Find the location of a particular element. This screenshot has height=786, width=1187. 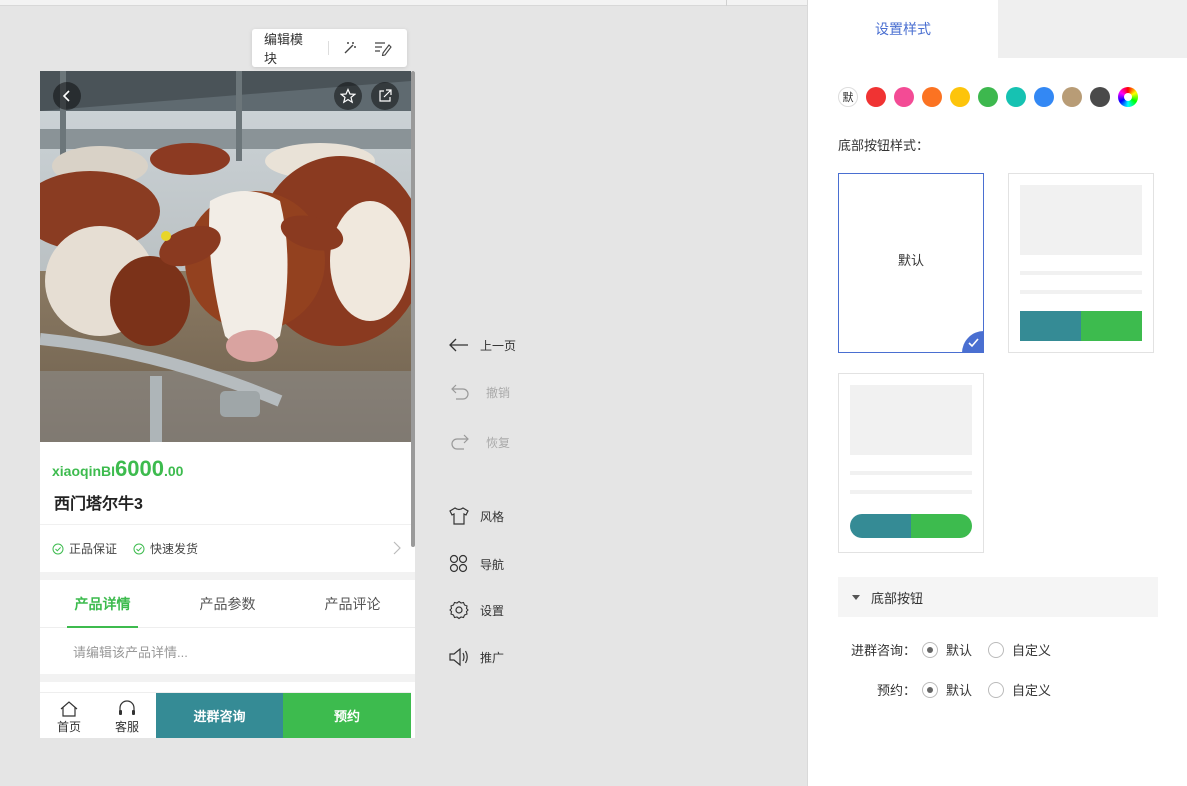

bottom-bar: 首页 客服 进群咨询 预约 is located at coordinates (225, 715).